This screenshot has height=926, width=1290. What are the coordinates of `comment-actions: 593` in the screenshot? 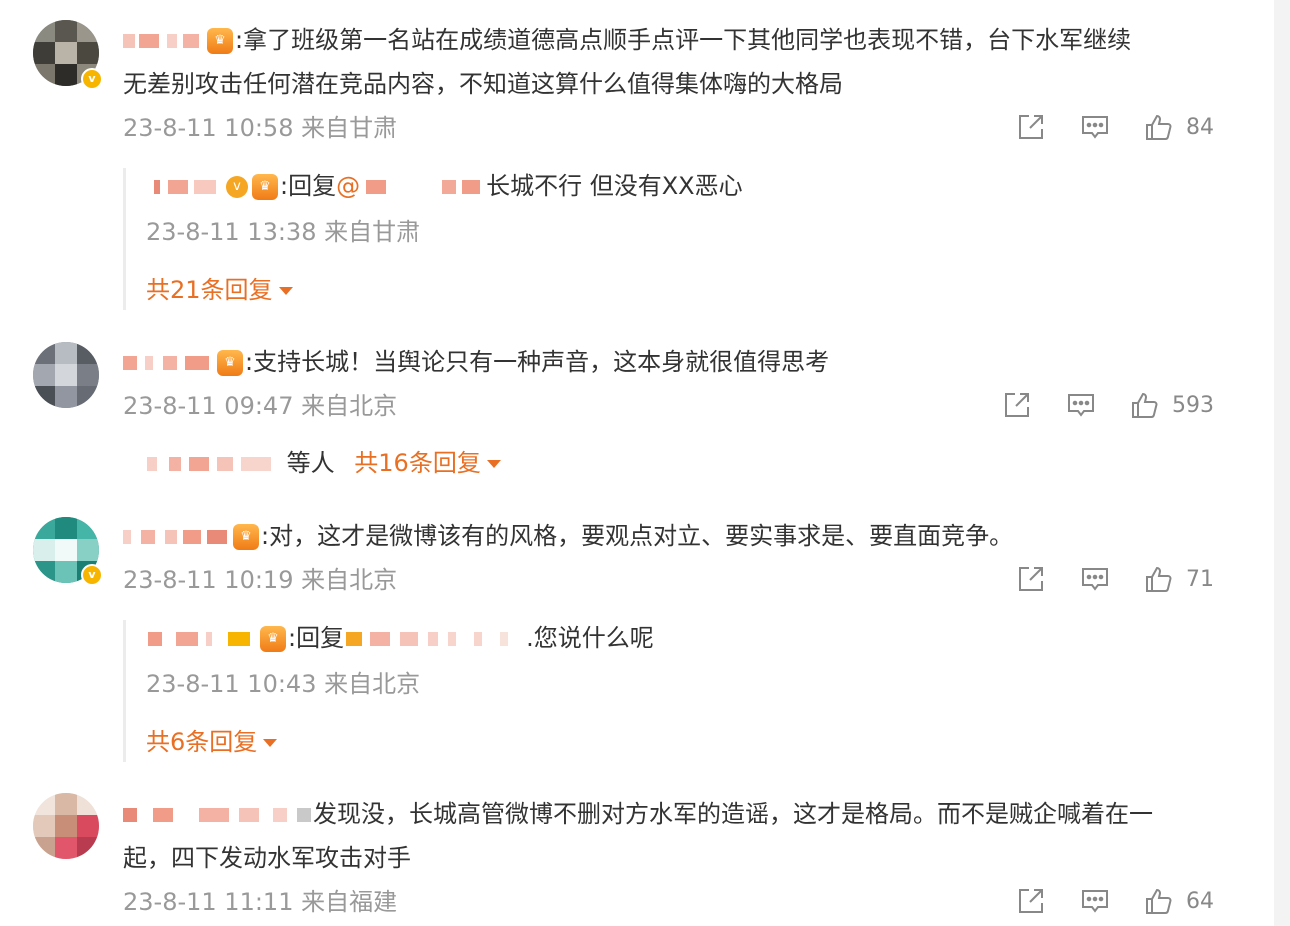 It's located at (1108, 405).